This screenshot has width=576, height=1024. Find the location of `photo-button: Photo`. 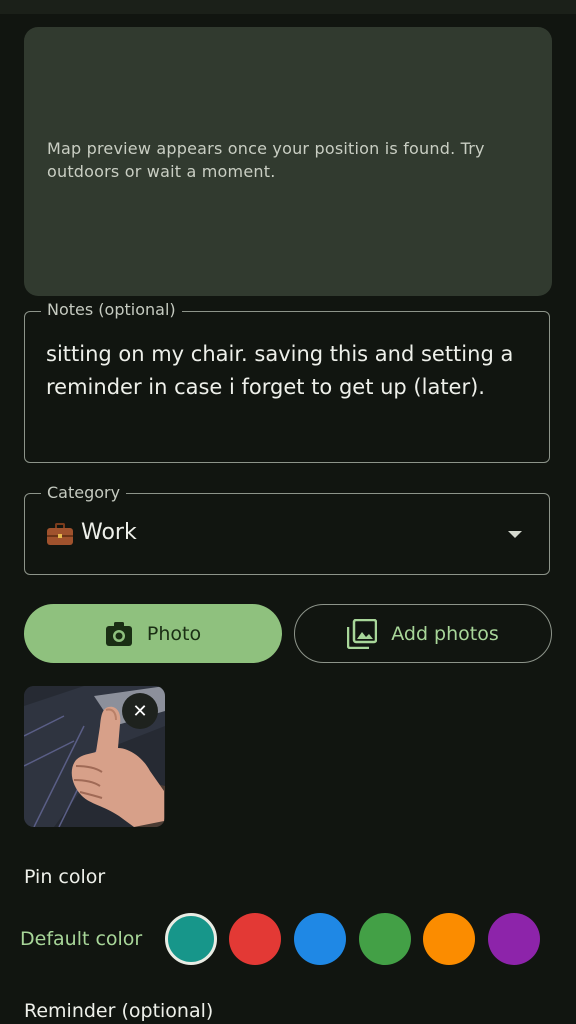

photo-button: Photo is located at coordinates (153, 633).